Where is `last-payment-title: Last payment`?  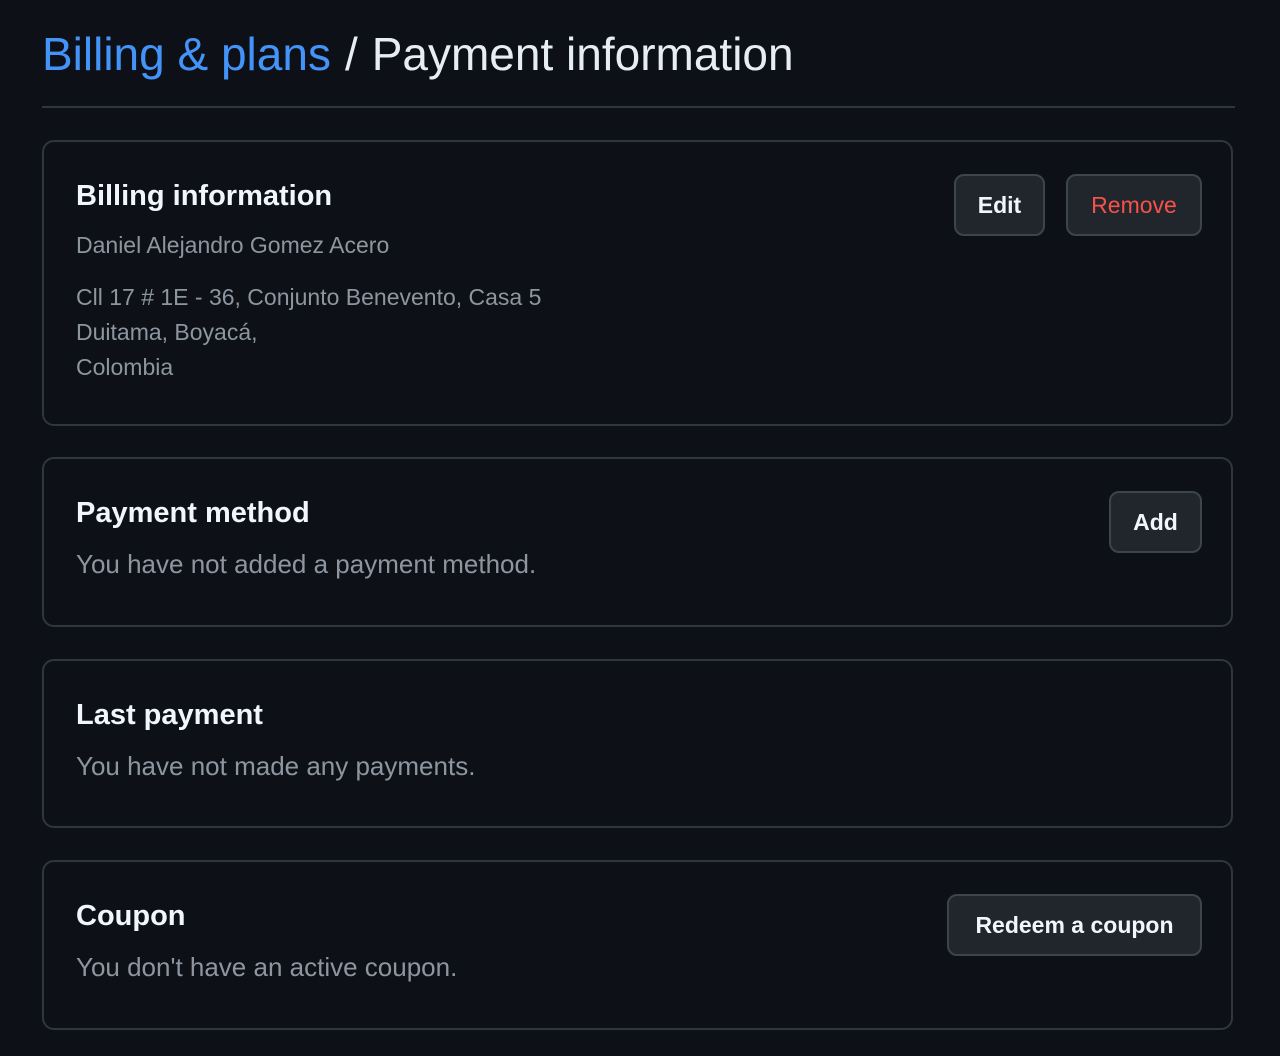
last-payment-title: Last payment is located at coordinates (169, 715).